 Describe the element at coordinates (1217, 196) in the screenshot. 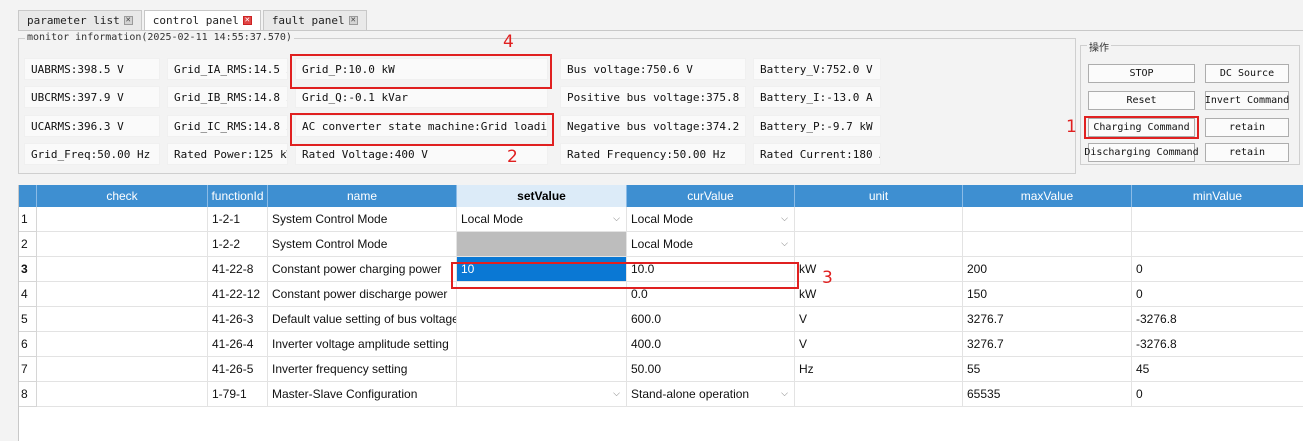

I see `column-header-minvalue: minValue` at that location.